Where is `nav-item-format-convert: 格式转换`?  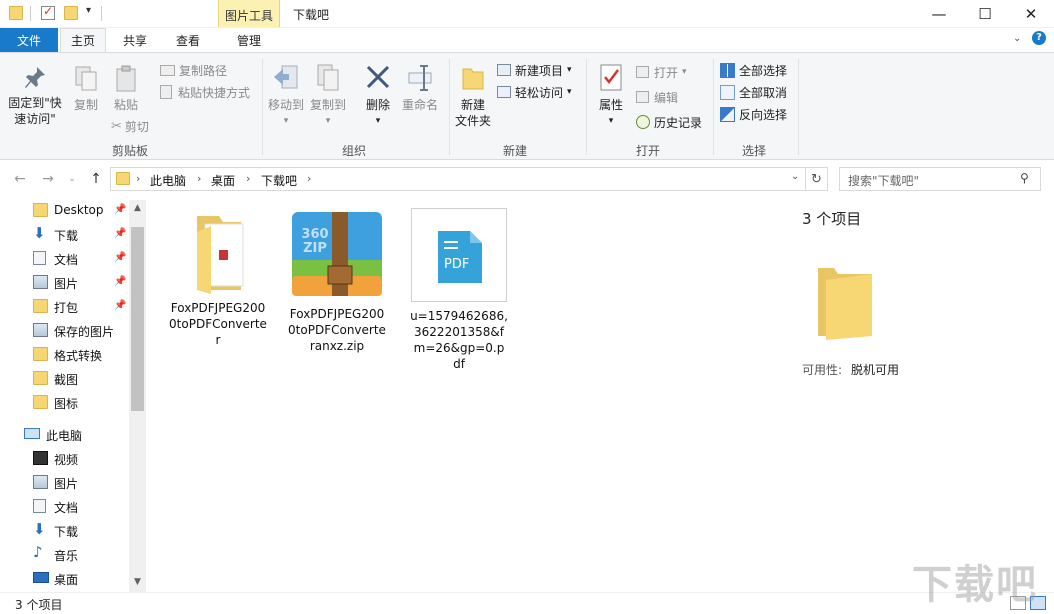 nav-item-format-convert: 格式转换 is located at coordinates (64, 354).